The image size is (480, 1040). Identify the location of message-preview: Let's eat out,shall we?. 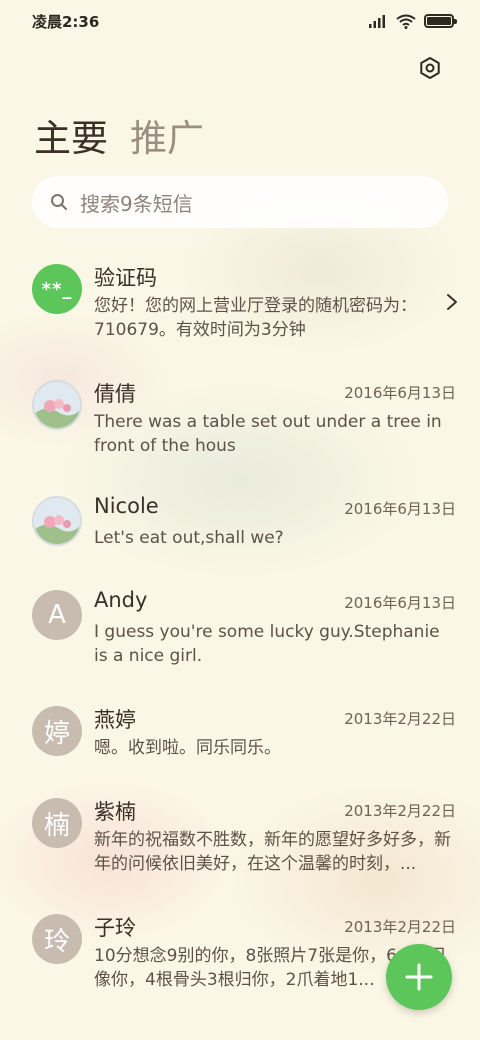
(189, 538).